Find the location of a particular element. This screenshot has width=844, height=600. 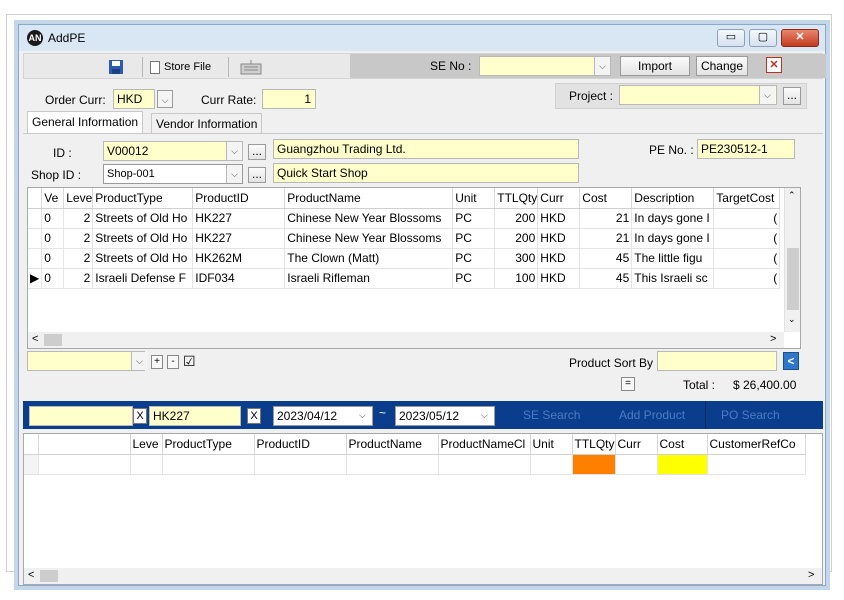

product-search-input: HK227 is located at coordinates (195, 416).